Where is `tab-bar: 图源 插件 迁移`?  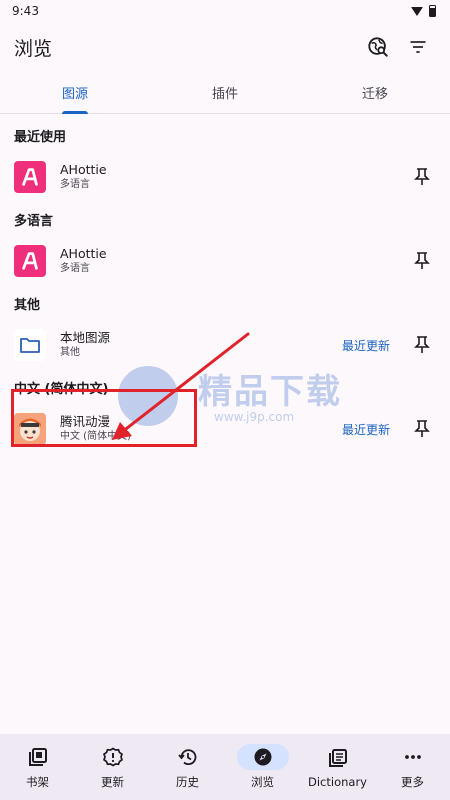
tab-bar: 图源 插件 迁移 is located at coordinates (225, 93).